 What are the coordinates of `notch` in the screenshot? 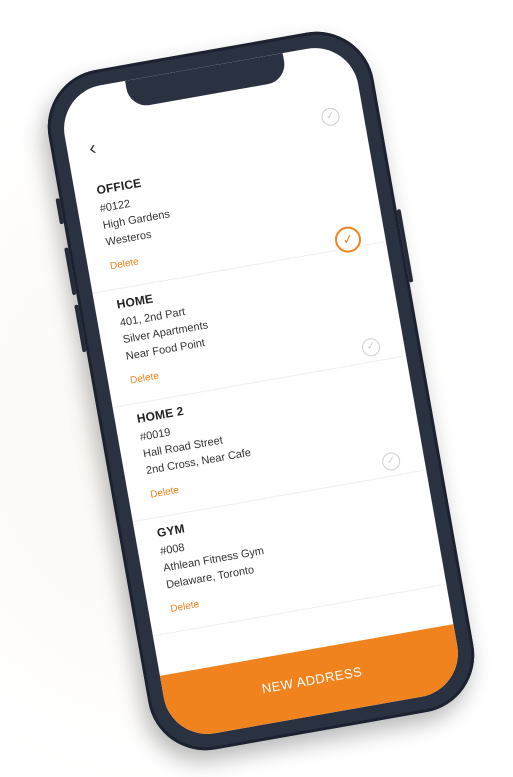 It's located at (206, 81).